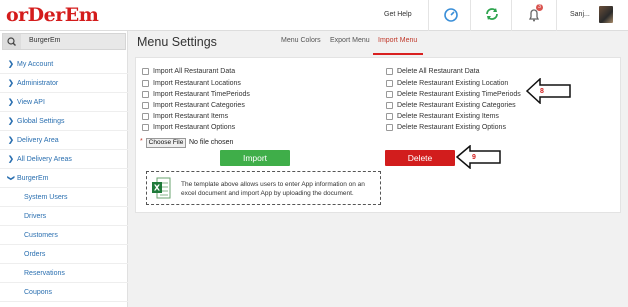 The height and width of the screenshot is (307, 628). Describe the element at coordinates (448, 116) in the screenshot. I see `checkbox-label: Delete Restaurant Existing Items` at that location.